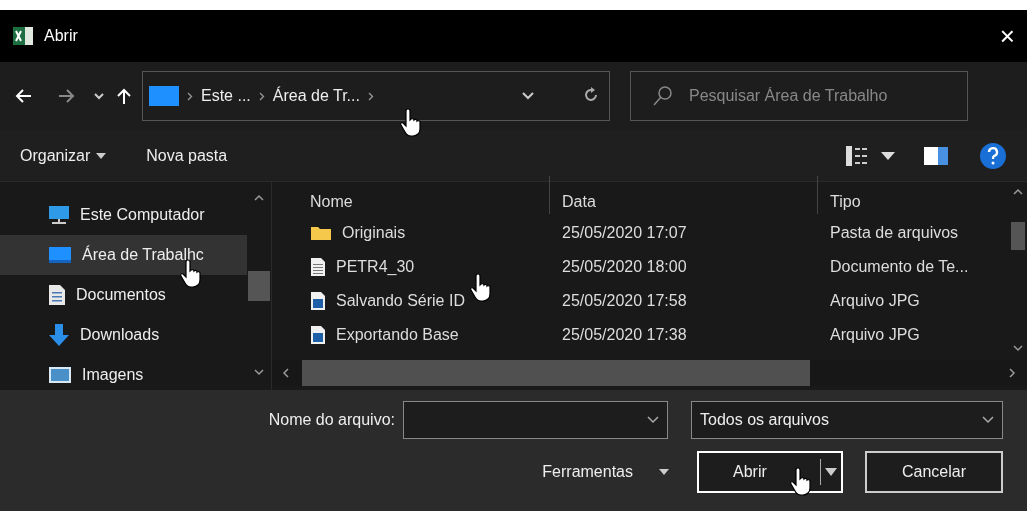  I want to click on help-icon, so click(993, 155).